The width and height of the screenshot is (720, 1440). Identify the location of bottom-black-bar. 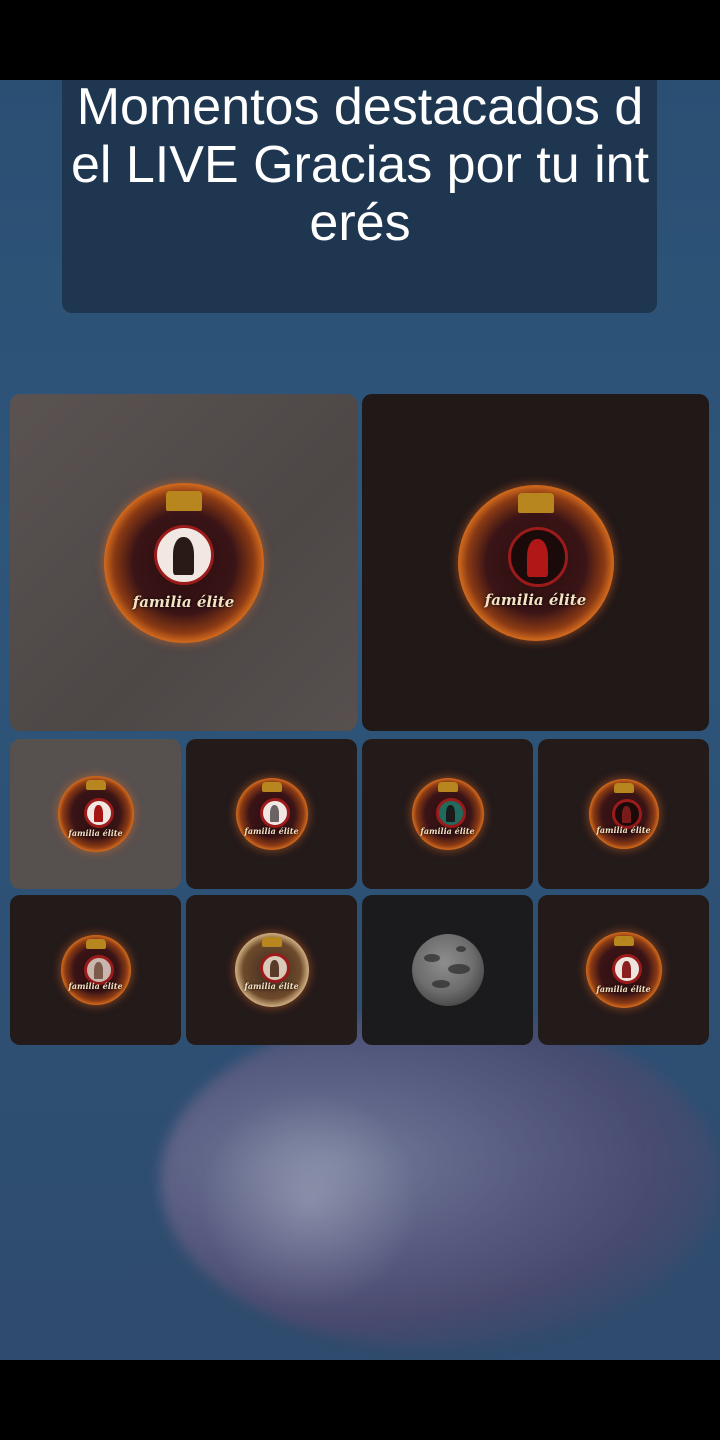
(360, 1400).